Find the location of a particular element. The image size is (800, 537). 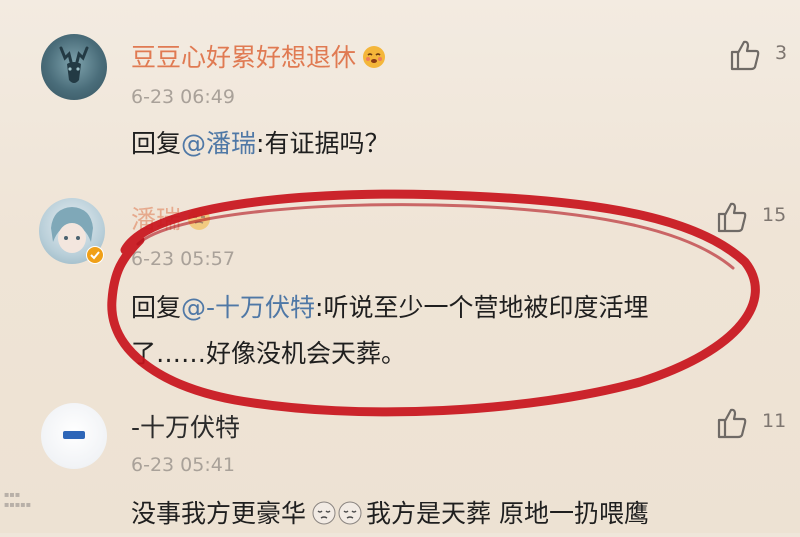

thumbs-up-icon is located at coordinates (732, 423).